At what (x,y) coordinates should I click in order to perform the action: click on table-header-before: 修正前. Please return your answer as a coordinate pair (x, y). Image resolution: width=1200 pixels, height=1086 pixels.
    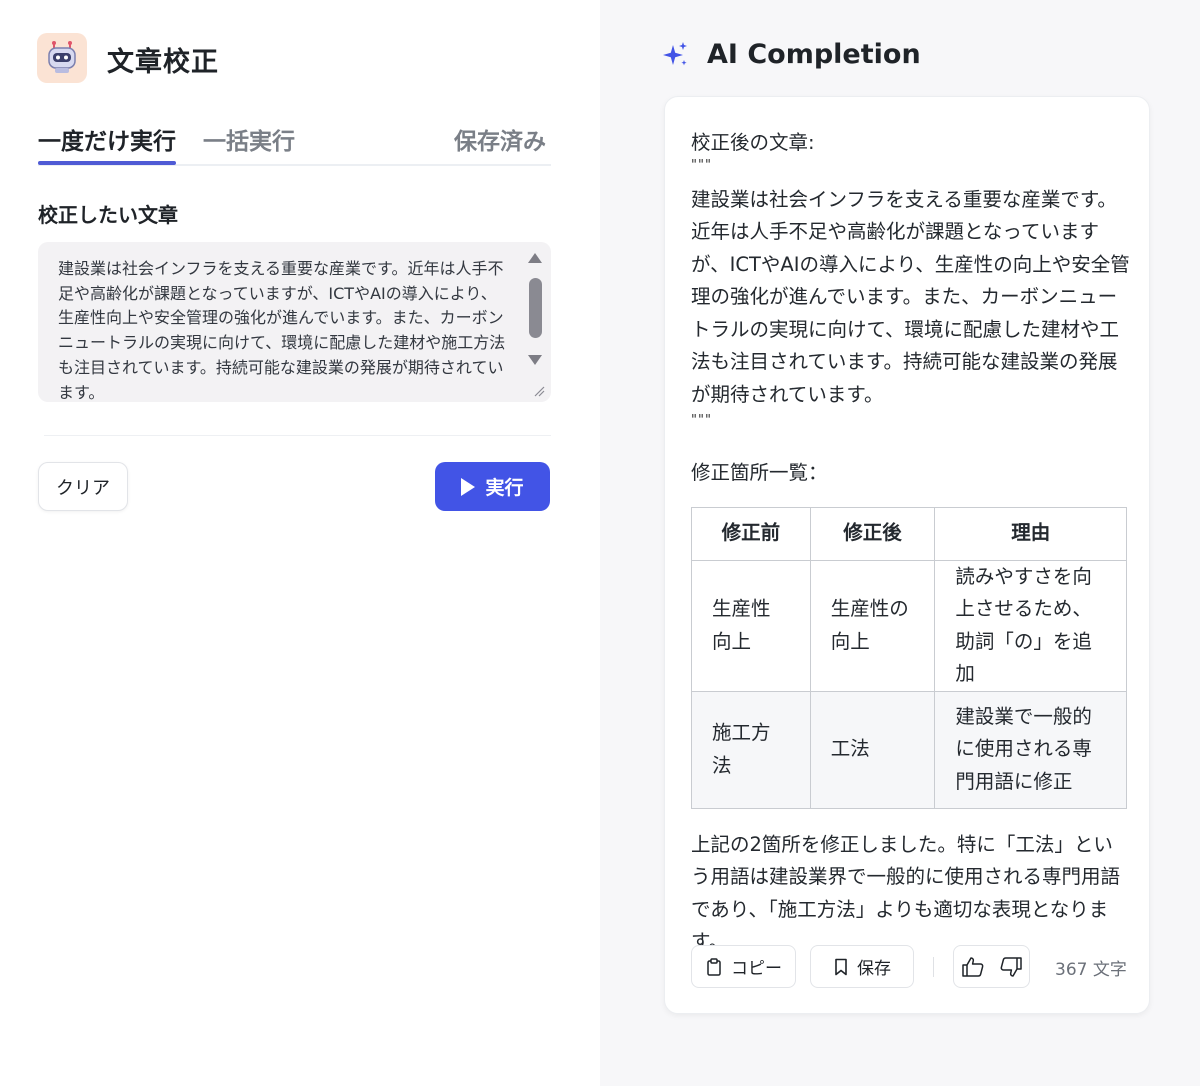
    Looking at the image, I should click on (751, 533).